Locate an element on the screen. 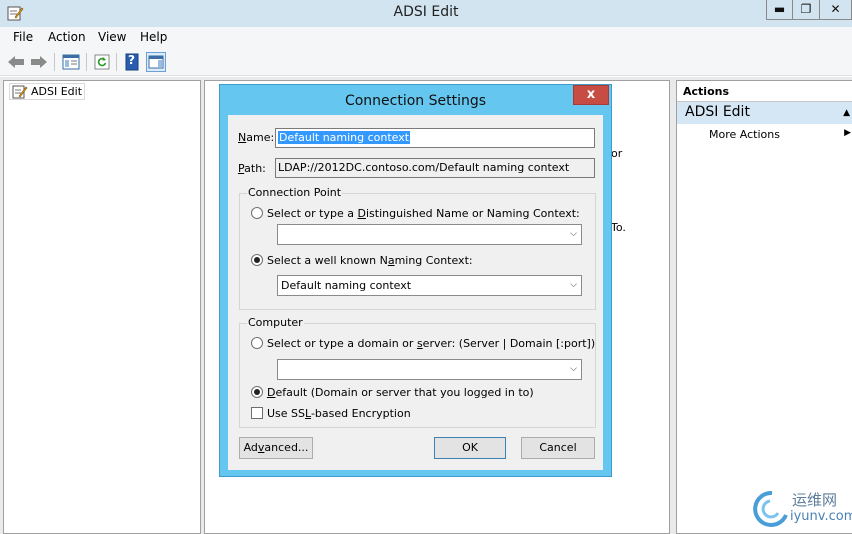 This screenshot has width=852, height=534. menu-action: Action is located at coordinates (67, 37).